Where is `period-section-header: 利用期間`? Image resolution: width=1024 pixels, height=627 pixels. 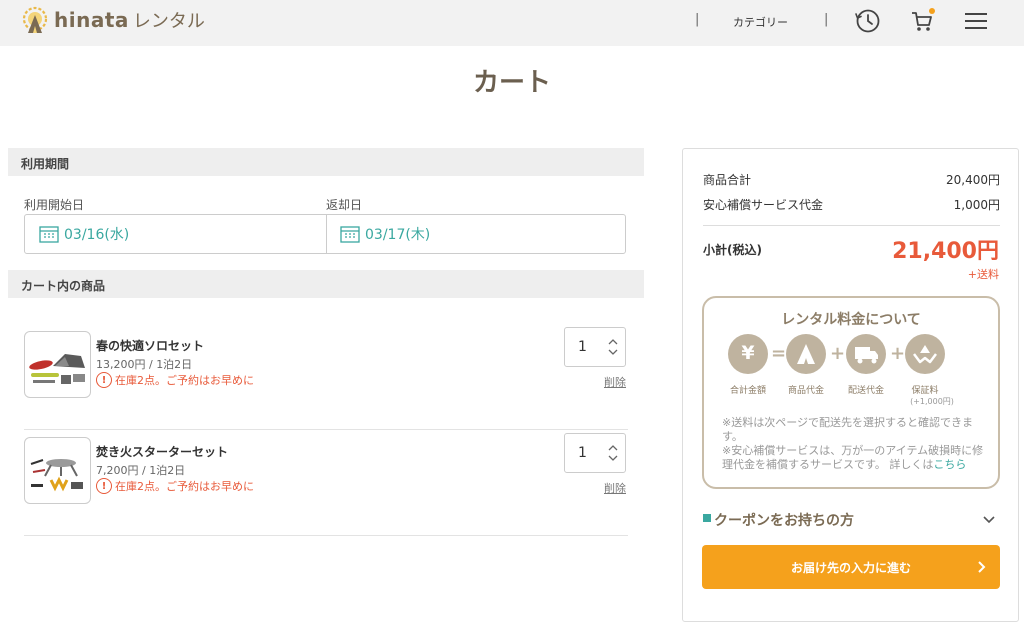
period-section-header: 利用期間 is located at coordinates (326, 162).